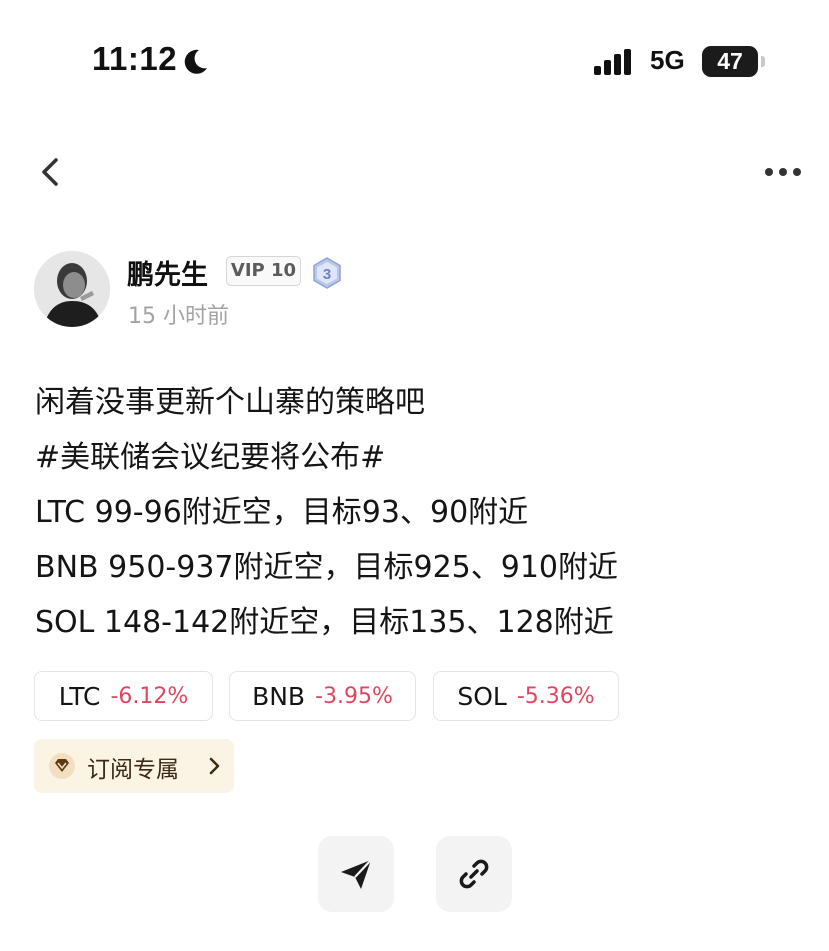 The height and width of the screenshot is (951, 829). I want to click on send-icon, so click(356, 874).